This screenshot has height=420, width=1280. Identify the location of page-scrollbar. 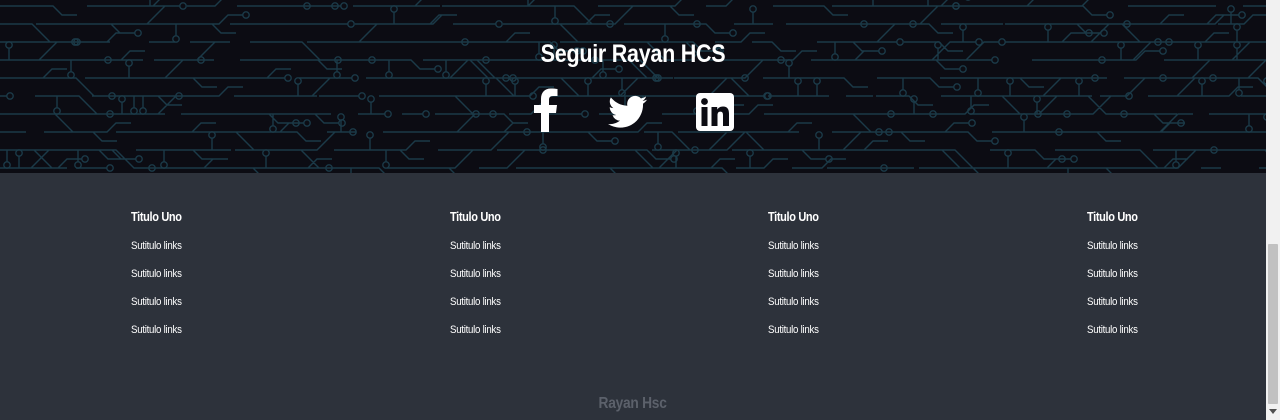
(1273, 210).